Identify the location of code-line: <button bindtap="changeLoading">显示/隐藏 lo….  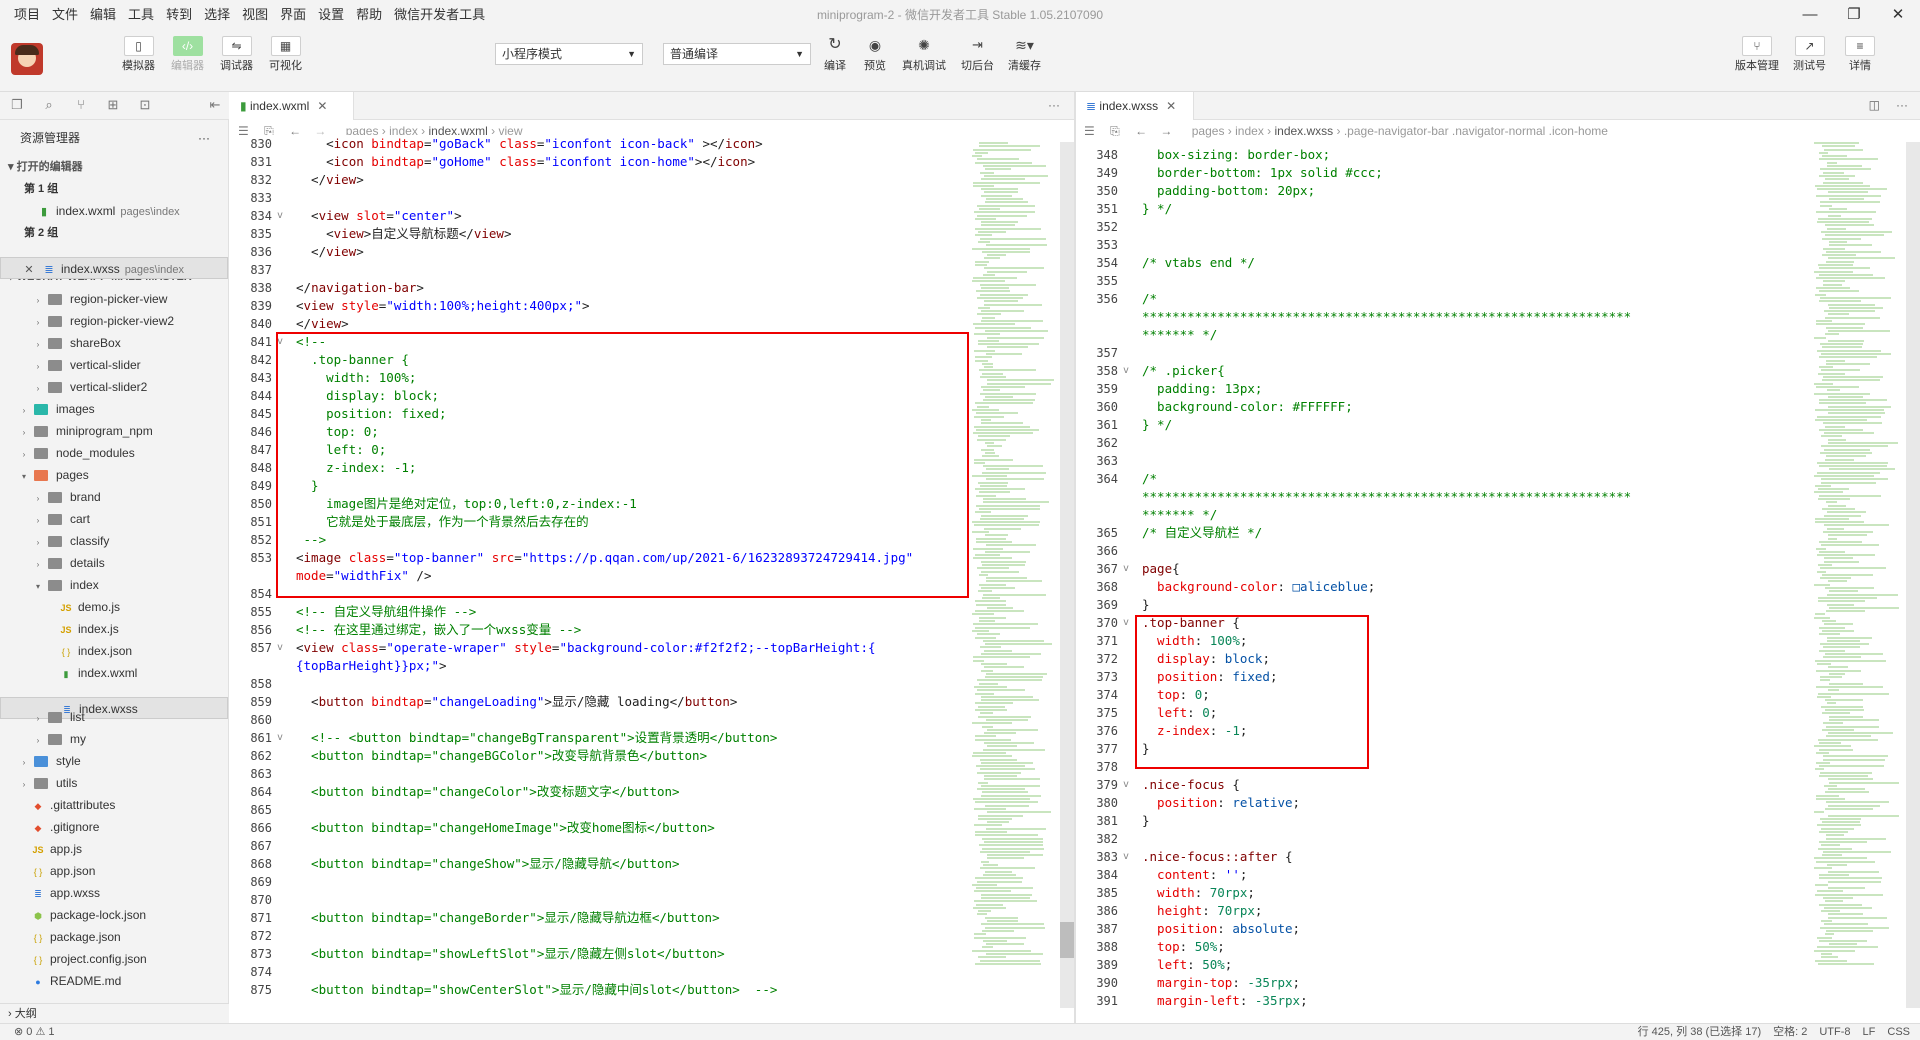
(632, 702).